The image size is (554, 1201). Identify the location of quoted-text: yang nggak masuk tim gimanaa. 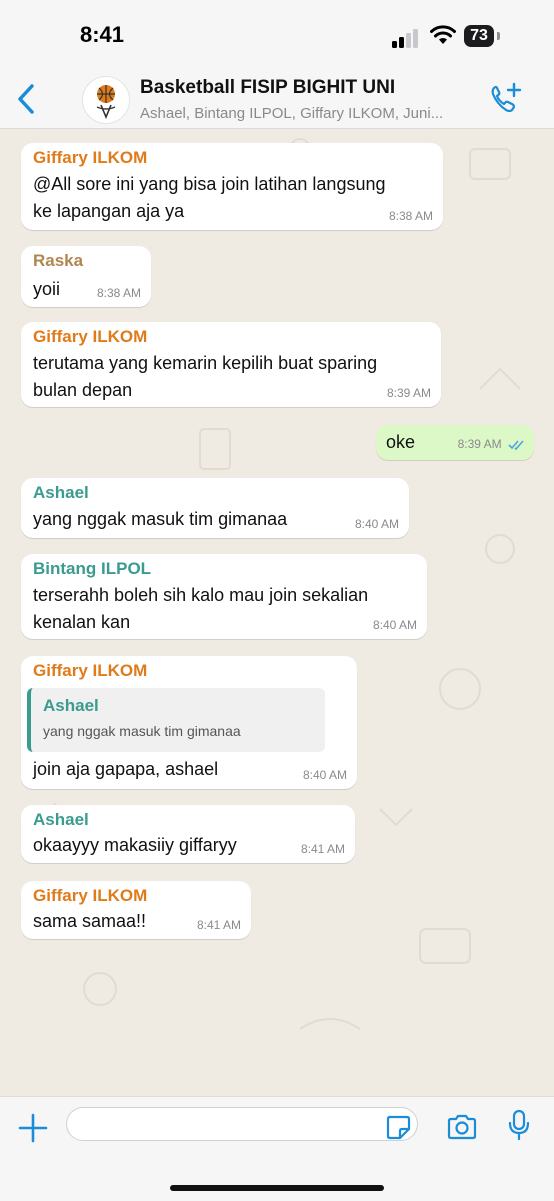
(142, 731).